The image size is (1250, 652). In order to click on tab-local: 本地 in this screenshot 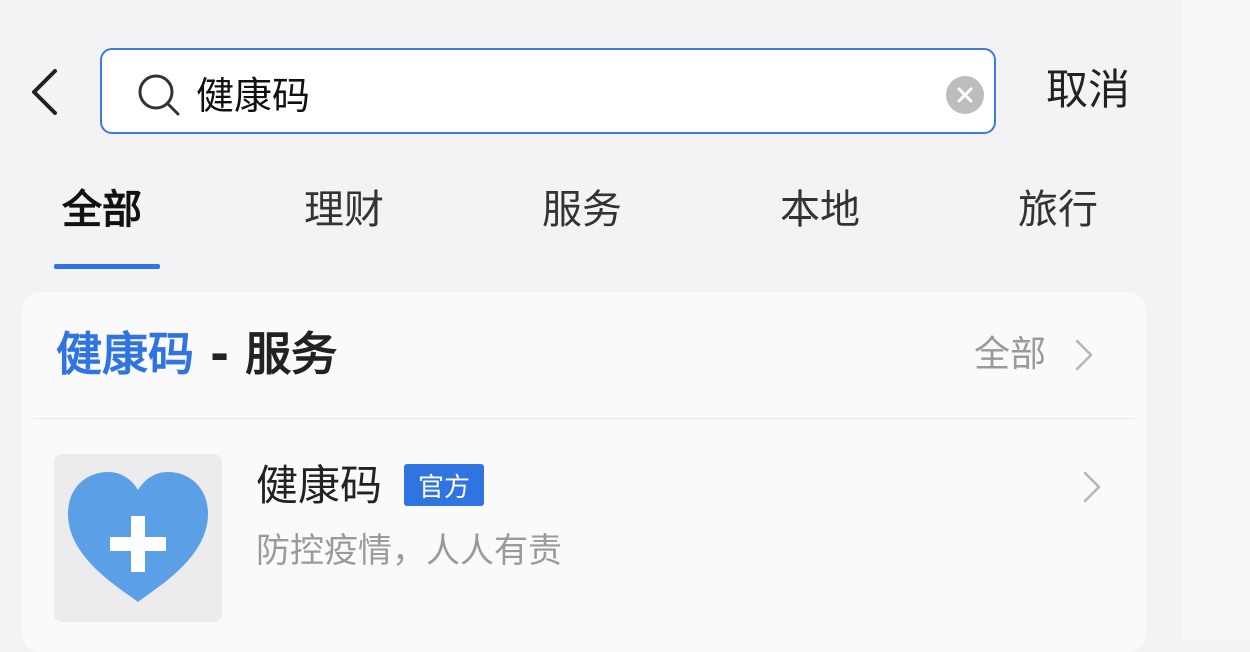, I will do `click(820, 210)`.